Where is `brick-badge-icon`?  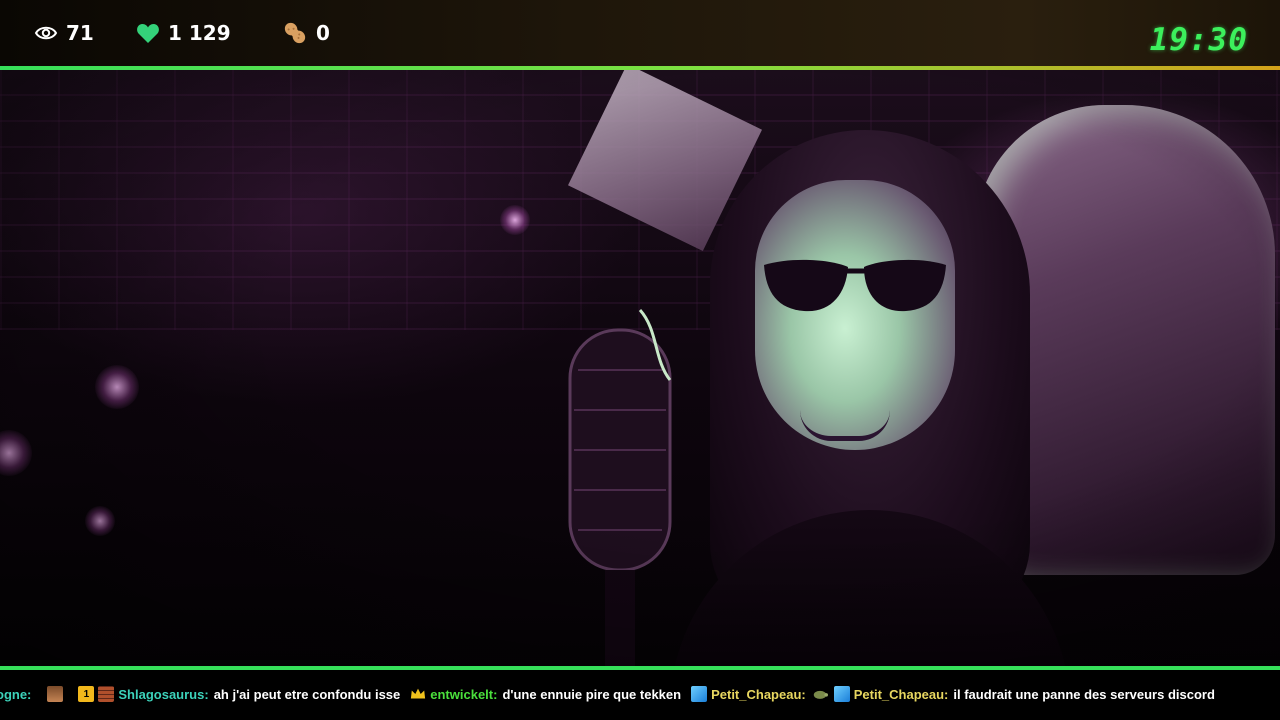
brick-badge-icon is located at coordinates (106, 694).